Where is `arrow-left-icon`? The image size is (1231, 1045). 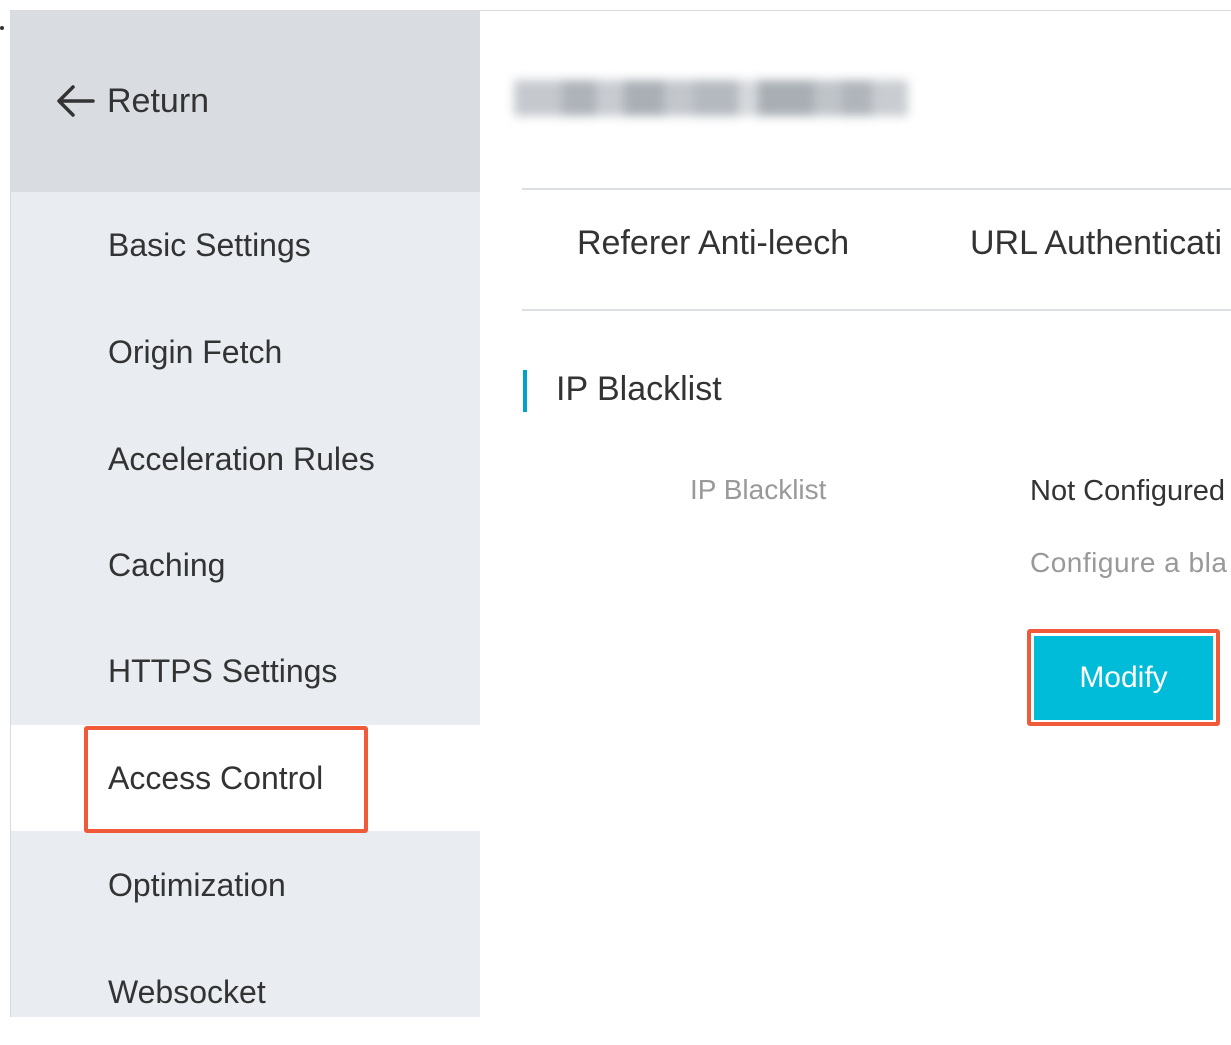
arrow-left-icon is located at coordinates (76, 101).